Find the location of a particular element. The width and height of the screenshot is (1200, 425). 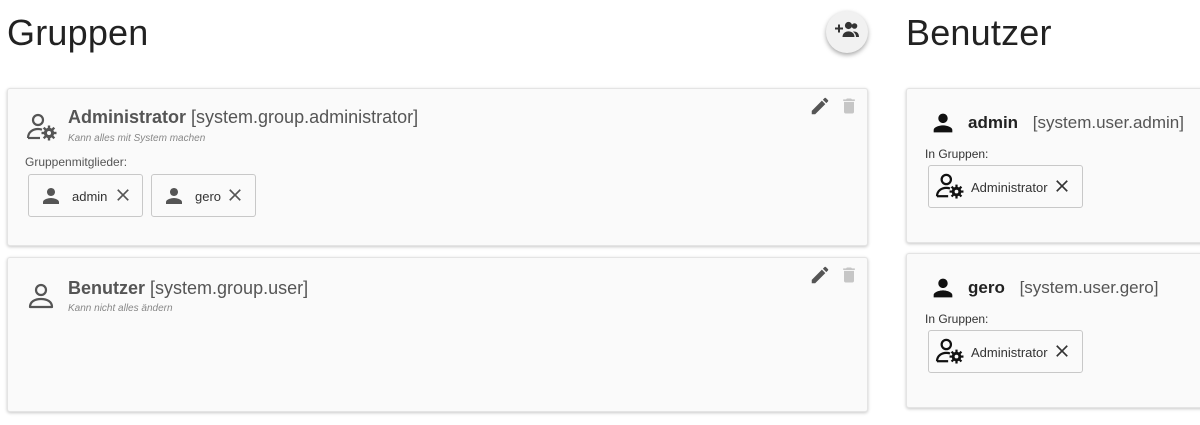

group-add-icon is located at coordinates (847, 32).